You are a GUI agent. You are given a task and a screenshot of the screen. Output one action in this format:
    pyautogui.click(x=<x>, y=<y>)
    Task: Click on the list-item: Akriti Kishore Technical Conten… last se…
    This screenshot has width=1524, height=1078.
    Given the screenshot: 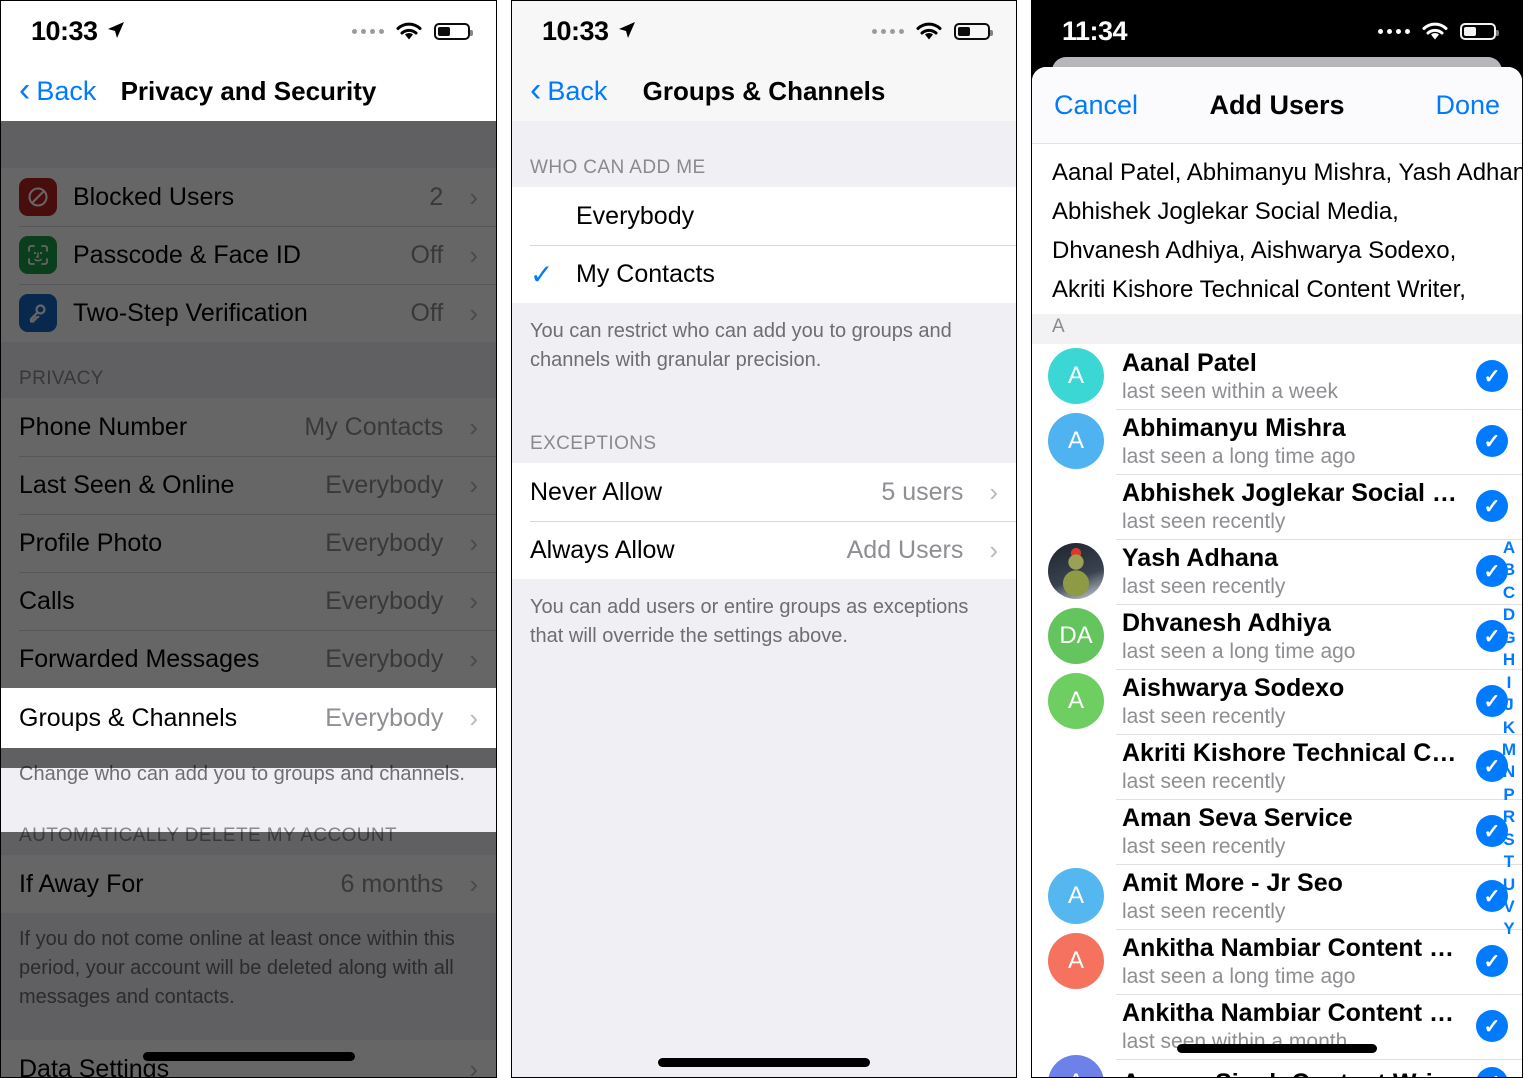 What is the action you would take?
    pyautogui.click(x=1277, y=766)
    